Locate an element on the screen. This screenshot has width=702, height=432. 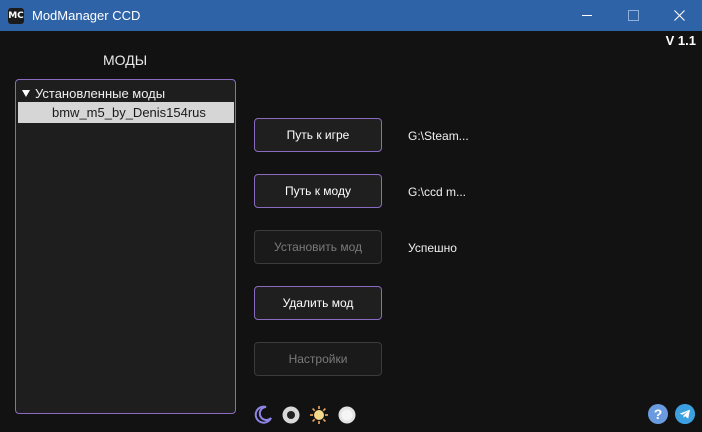
app-logo-icon: MC is located at coordinates (16, 16).